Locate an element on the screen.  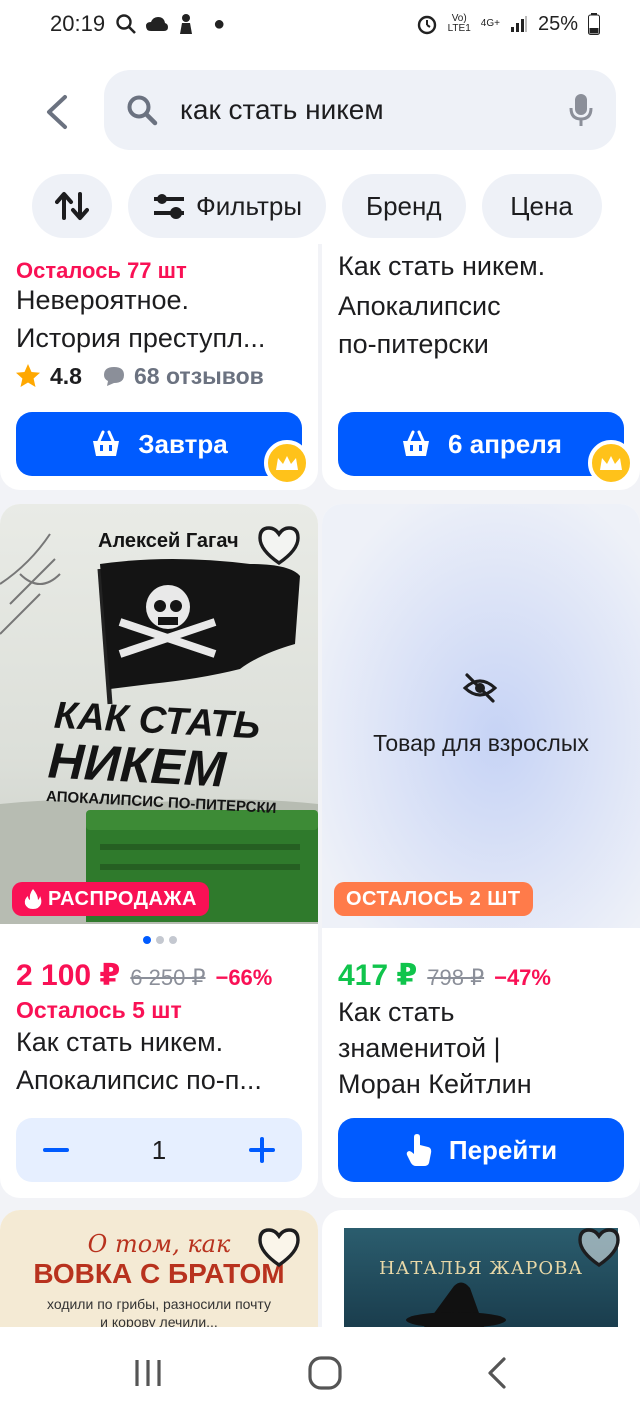
pager-dot-active is located at coordinates (147, 940).